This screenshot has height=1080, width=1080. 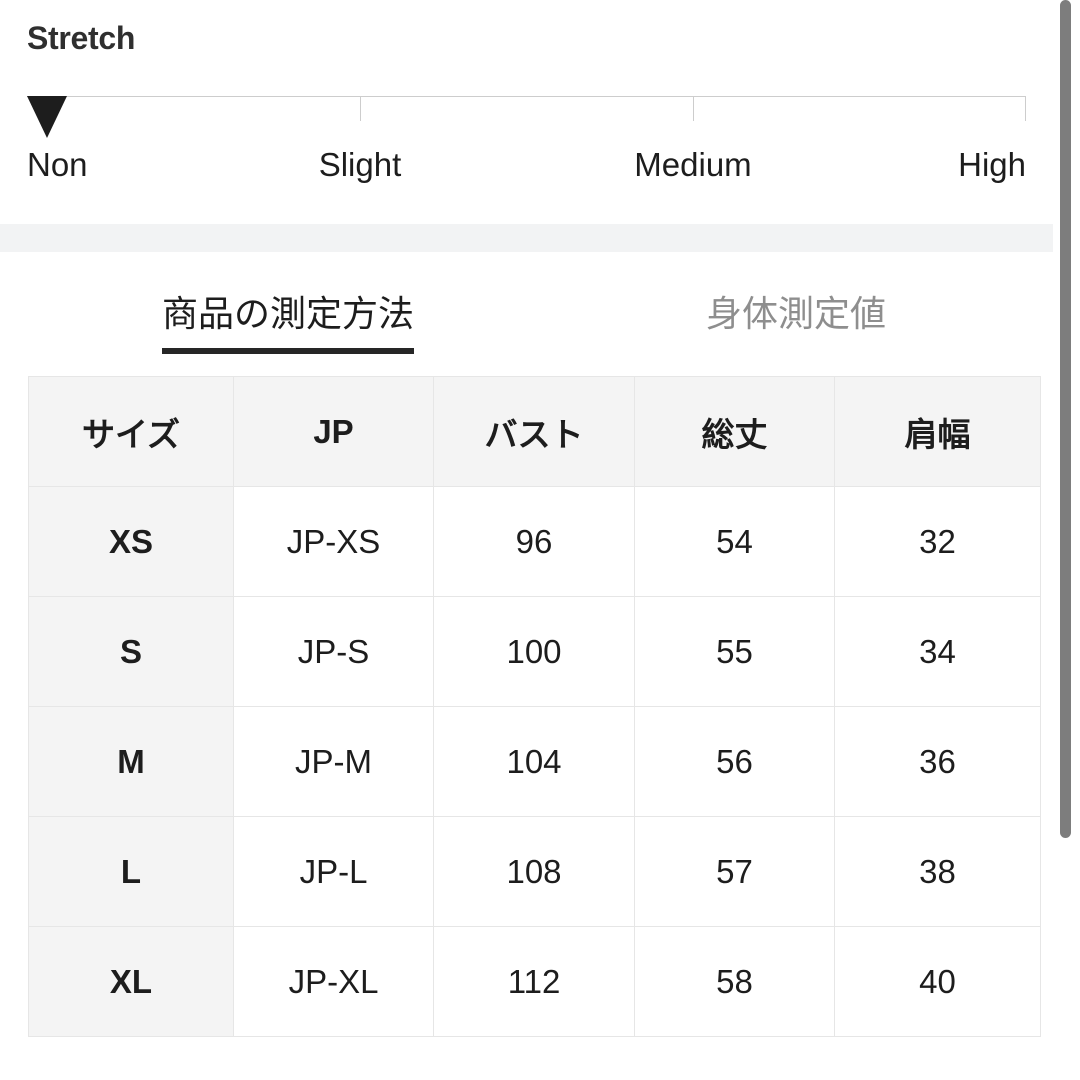 I want to click on tab-active-underline, so click(x=288, y=351).